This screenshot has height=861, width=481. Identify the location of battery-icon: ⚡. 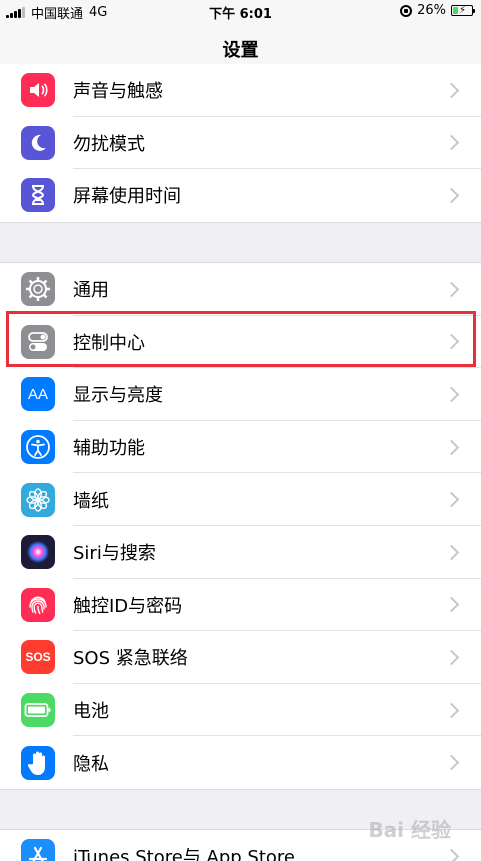
(463, 10).